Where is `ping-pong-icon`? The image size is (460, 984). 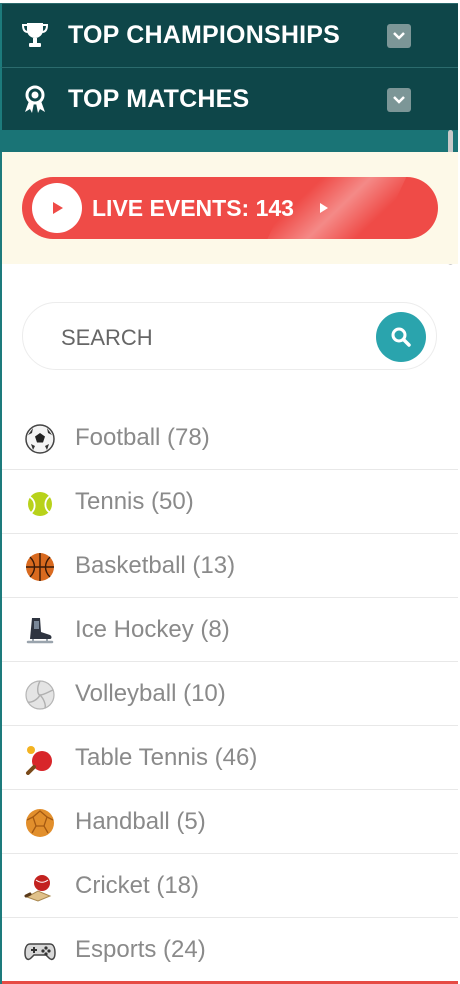
ping-pong-icon is located at coordinates (39, 760).